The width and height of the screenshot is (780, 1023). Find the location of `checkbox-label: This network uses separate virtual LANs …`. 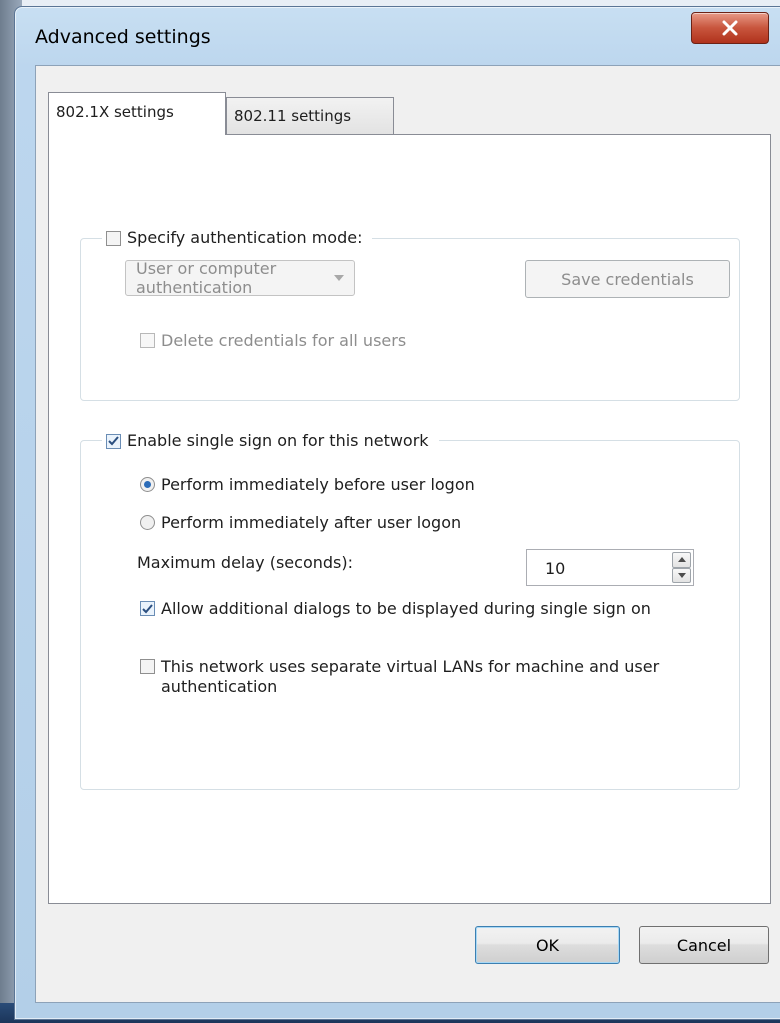

checkbox-label: This network uses separate virtual LANs … is located at coordinates (410, 676).